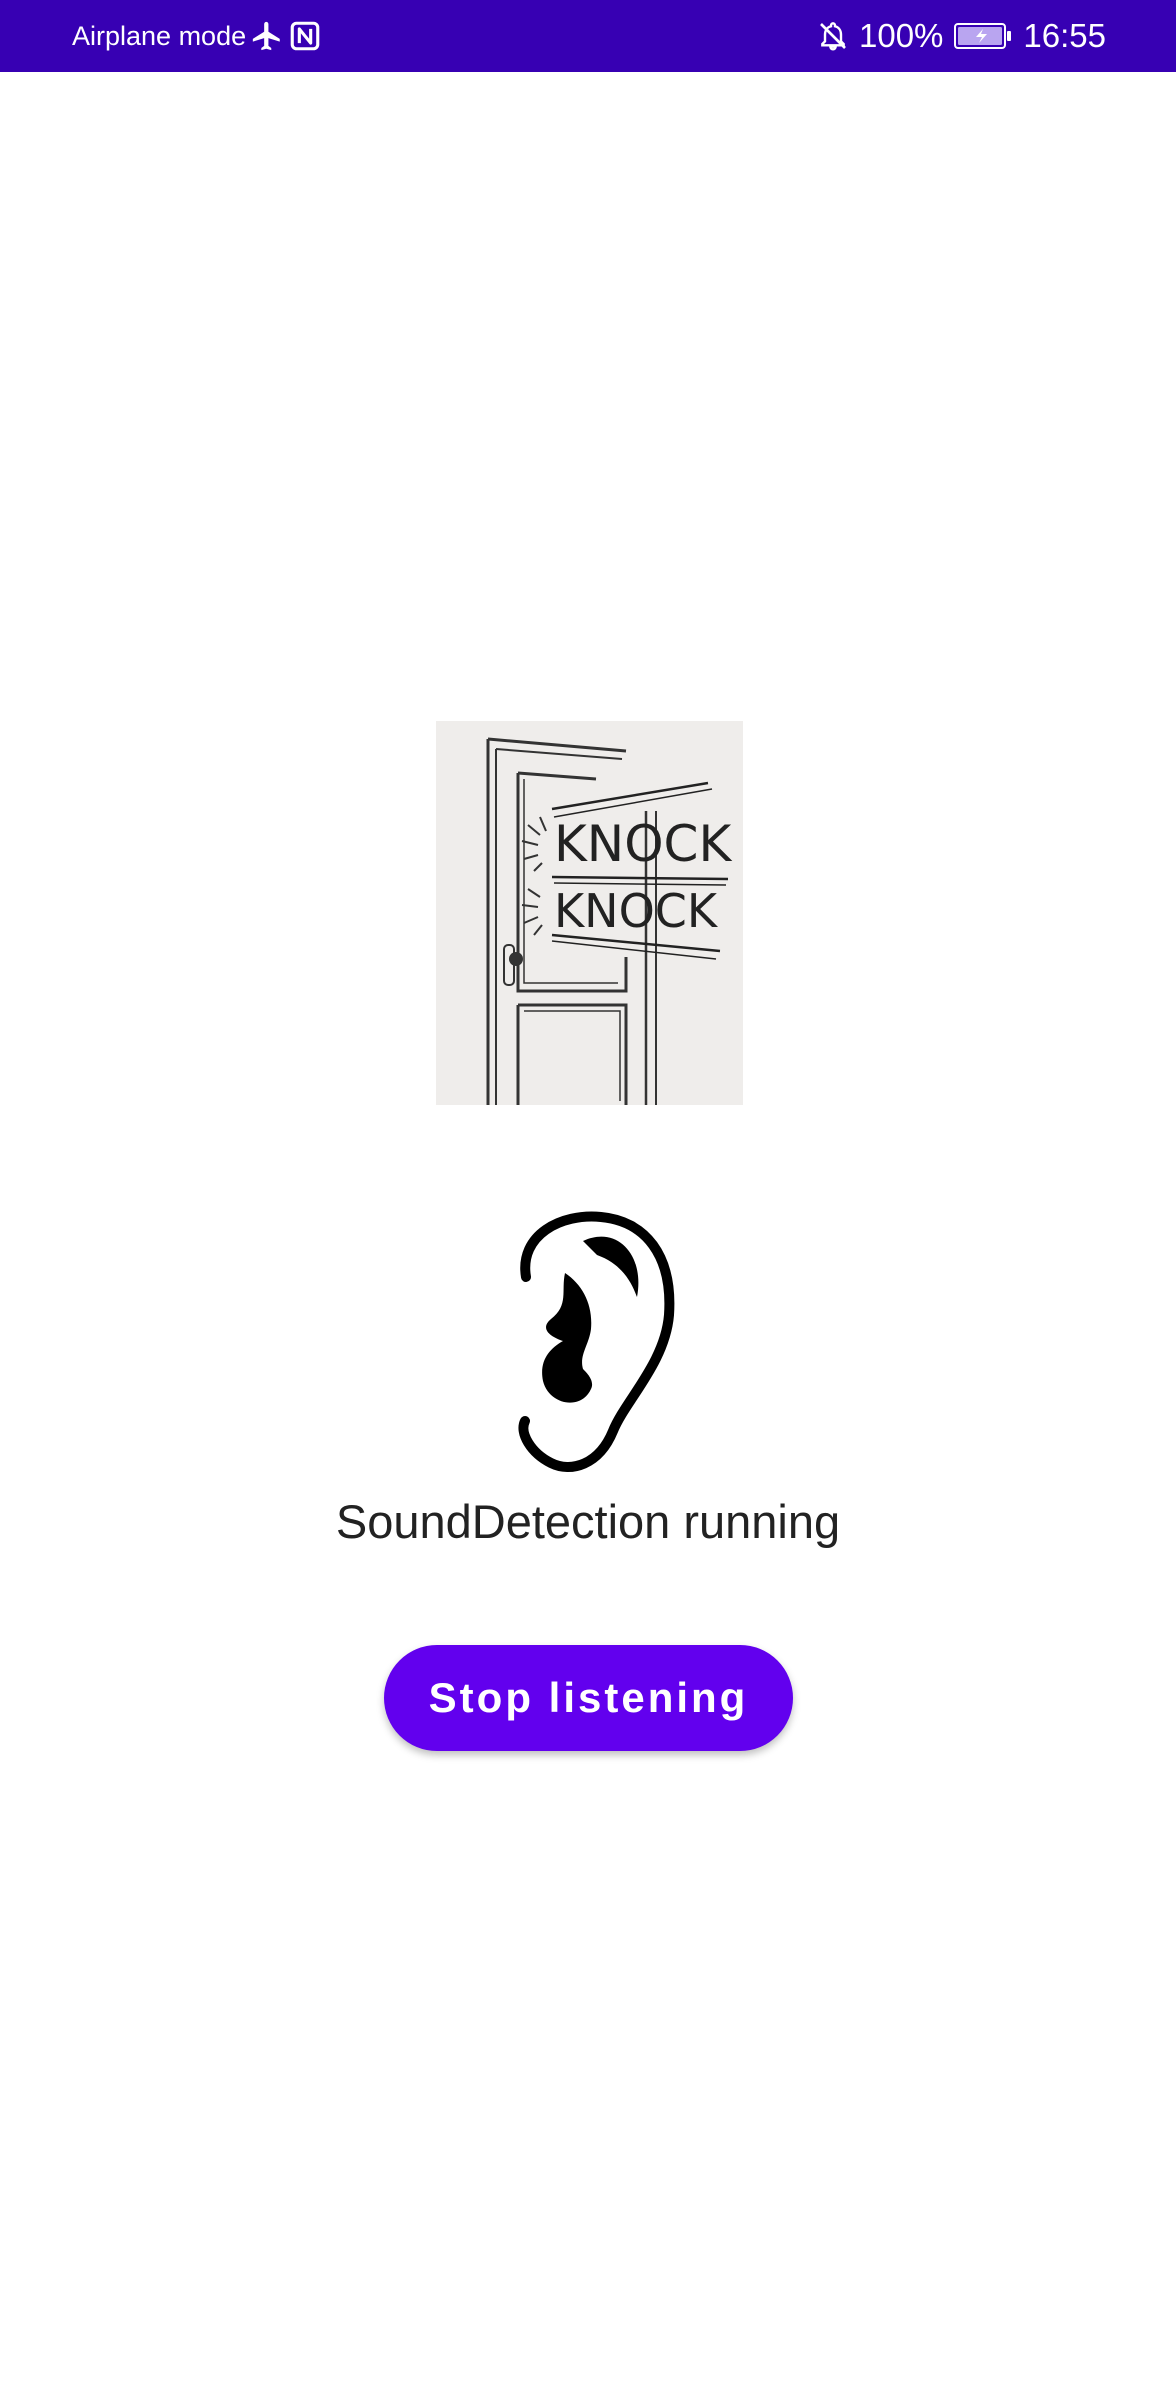  What do you see at coordinates (159, 35) in the screenshot?
I see `airplane-mode-label: Airplane mode` at bounding box center [159, 35].